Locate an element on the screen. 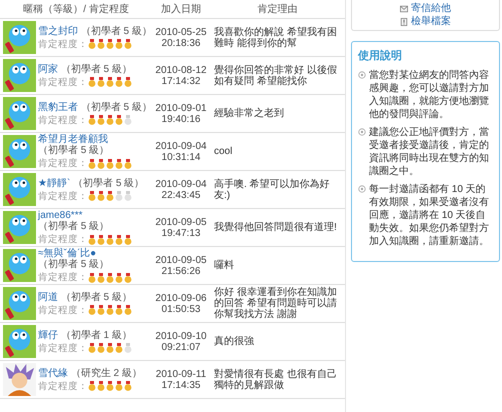  join-time: 21:56:26 is located at coordinates (181, 271).